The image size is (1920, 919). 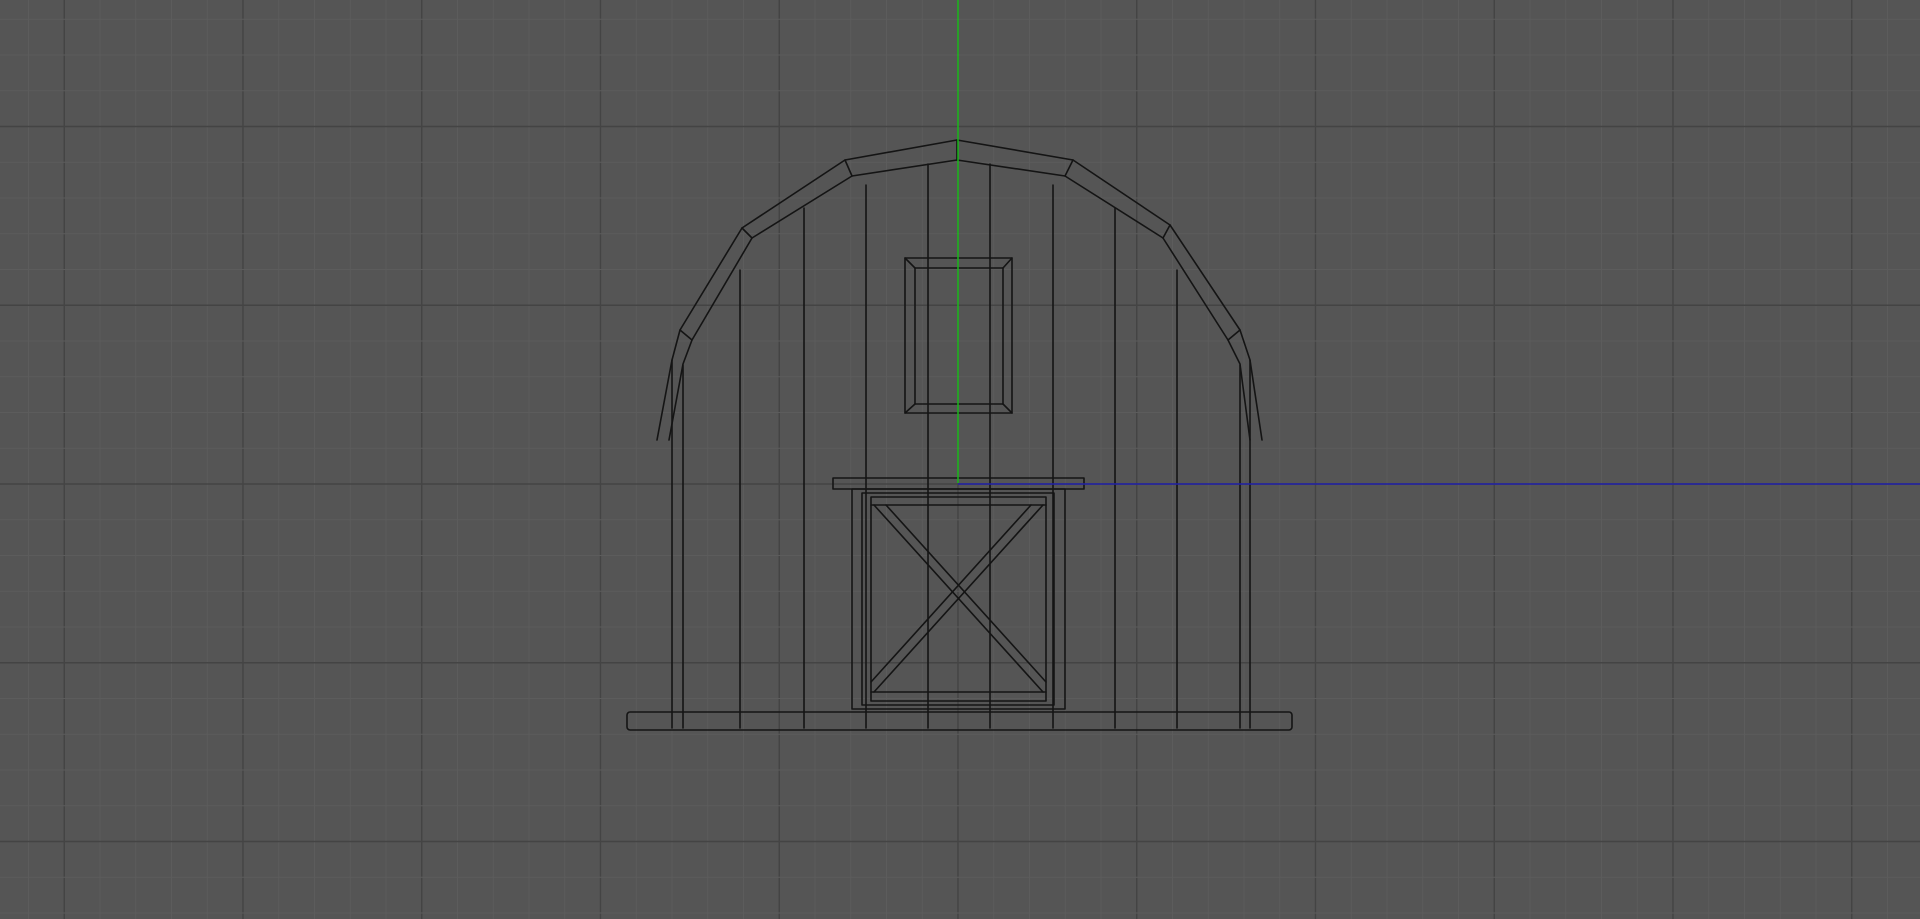 What do you see at coordinates (959, 290) in the screenshot?
I see `barn-roof` at bounding box center [959, 290].